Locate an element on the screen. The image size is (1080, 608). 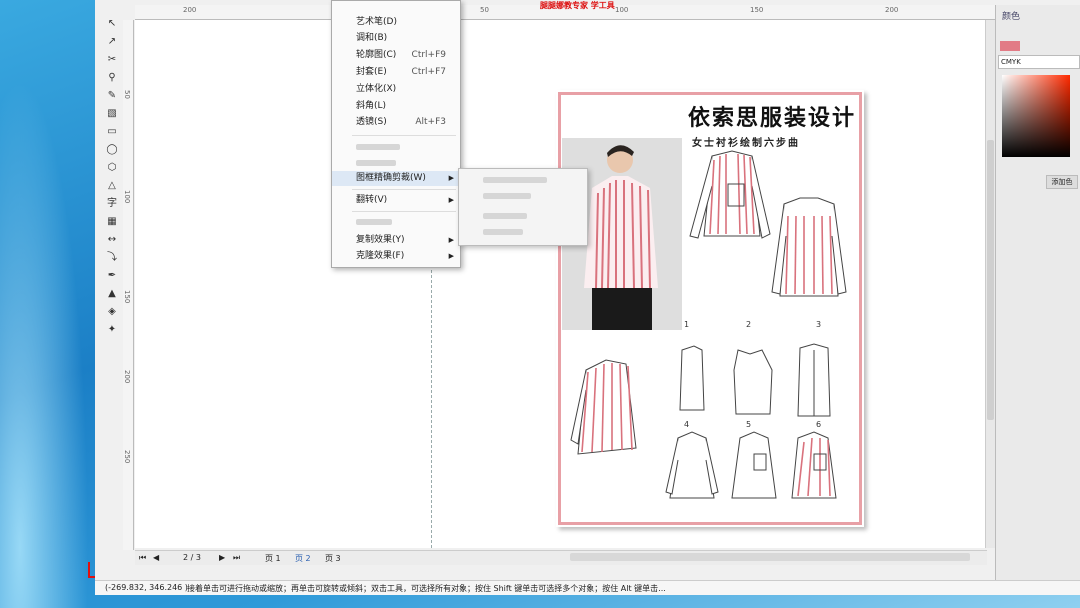
menu-item-clone-effect: 克隆效果(F) ▶ is located at coordinates (396, 256).